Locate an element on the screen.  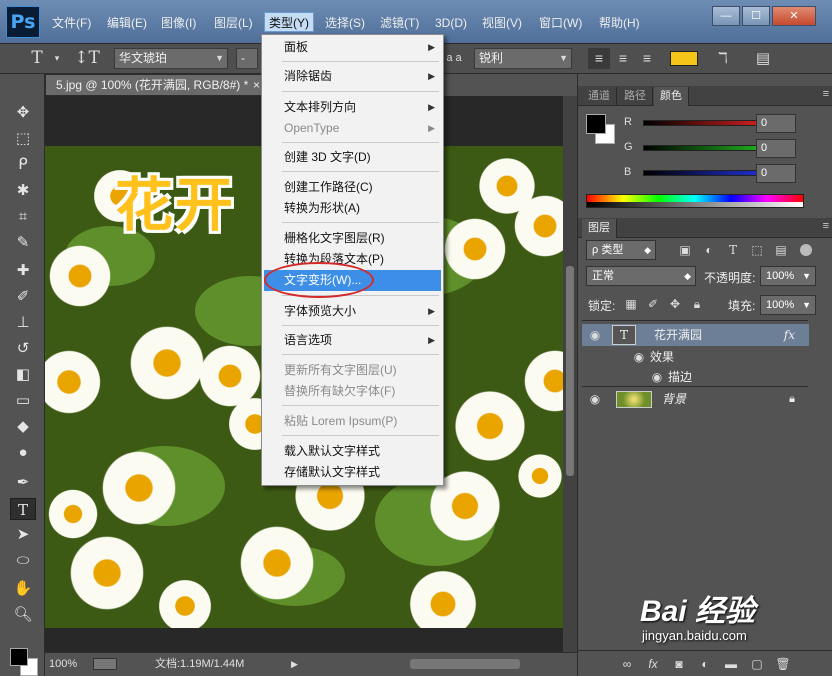
tab-layers: 图层 is located at coordinates (599, 228).